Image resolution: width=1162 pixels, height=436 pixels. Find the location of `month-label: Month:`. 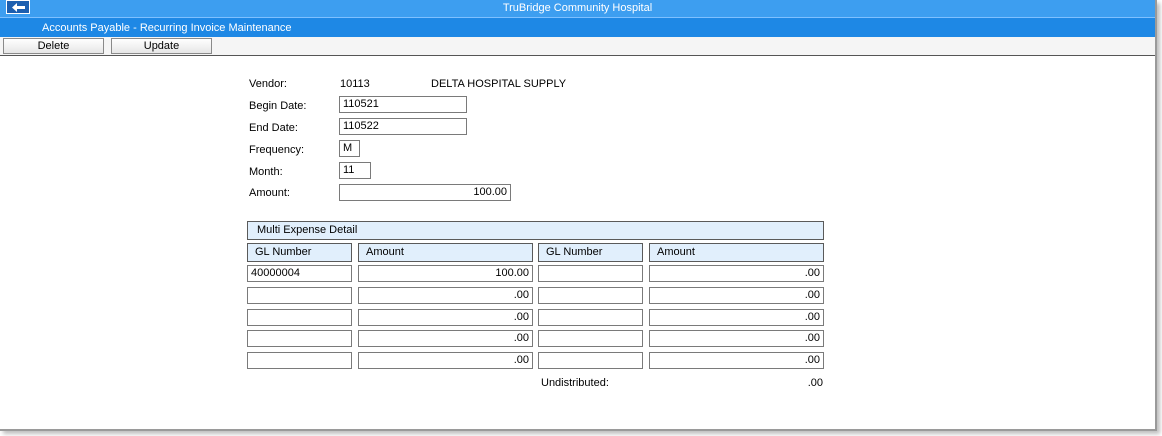

month-label: Month: is located at coordinates (266, 172).